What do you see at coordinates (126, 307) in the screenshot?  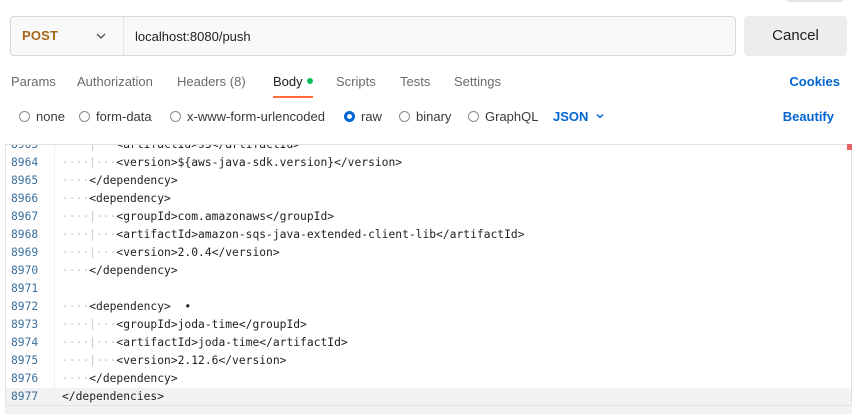 I see `line-content: ····<dependency> •` at bounding box center [126, 307].